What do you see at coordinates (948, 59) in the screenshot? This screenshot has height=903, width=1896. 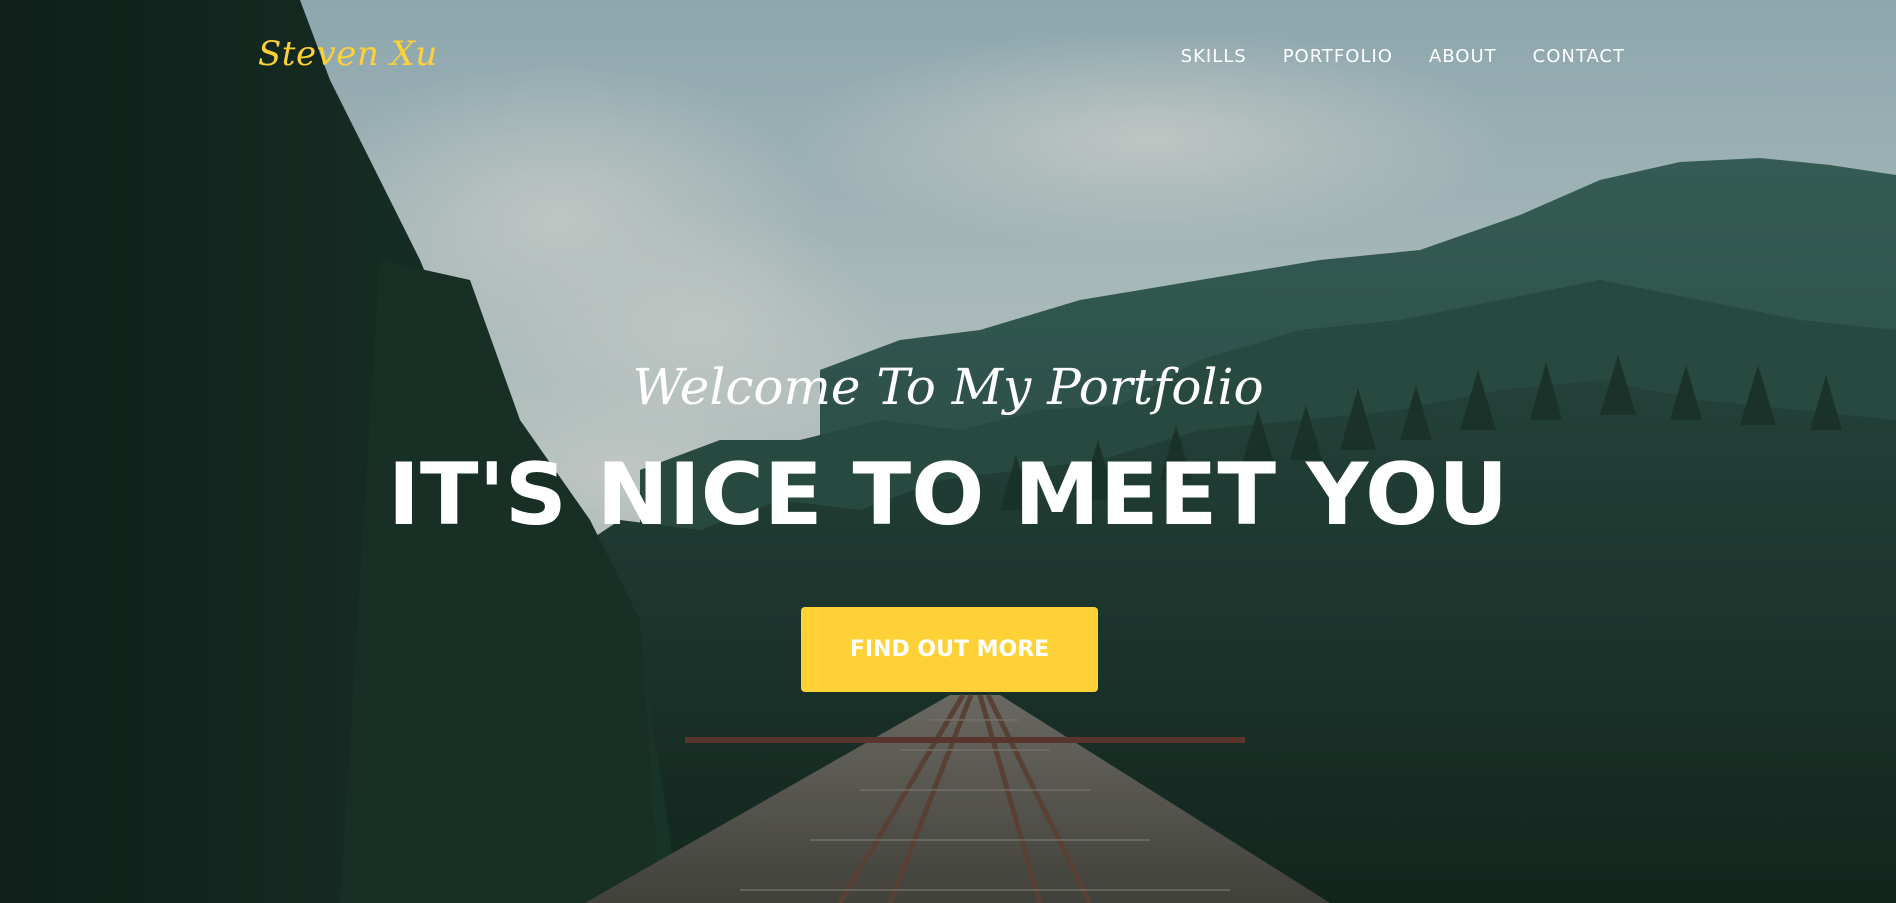 I see `navbar: Steven Xu SKILLS PORTFOLIO ABOUT CONTACT` at bounding box center [948, 59].